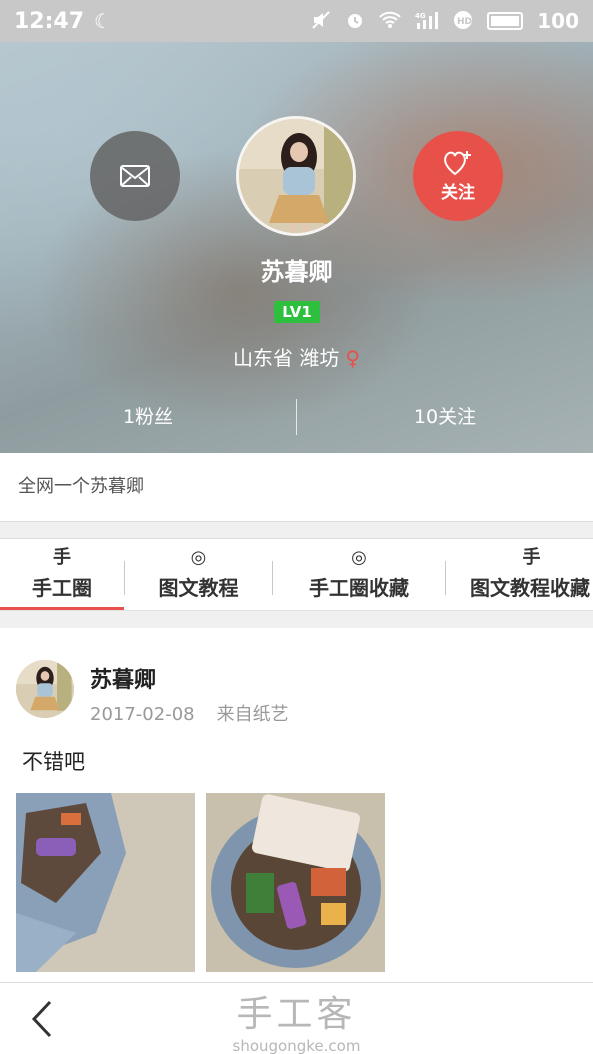  Describe the element at coordinates (458, 192) in the screenshot. I see `follow-label: 关注` at that location.